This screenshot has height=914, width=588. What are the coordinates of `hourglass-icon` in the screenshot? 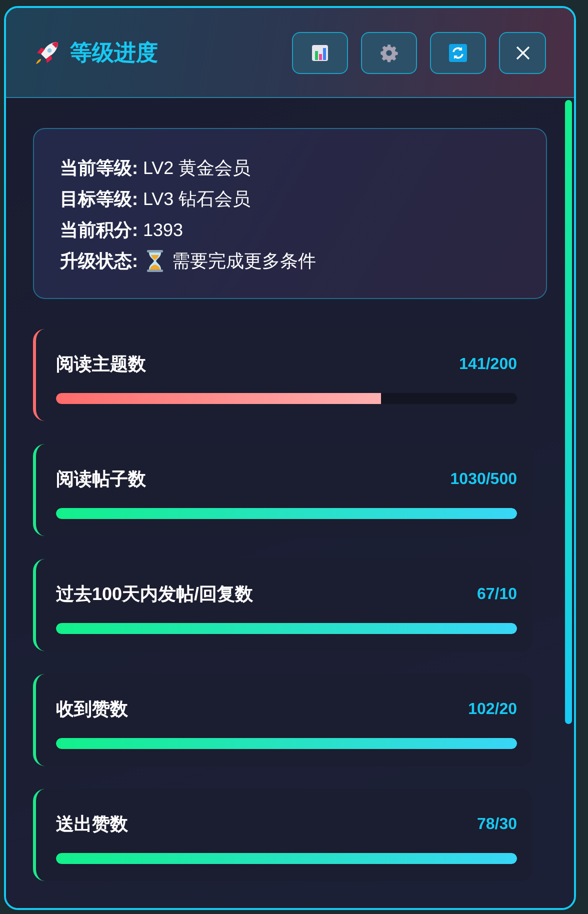 It's located at (155, 261).